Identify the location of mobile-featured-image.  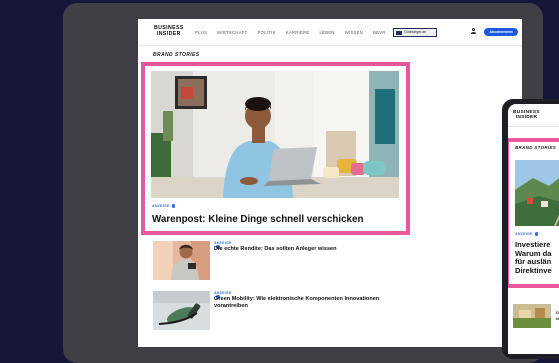
(537, 193).